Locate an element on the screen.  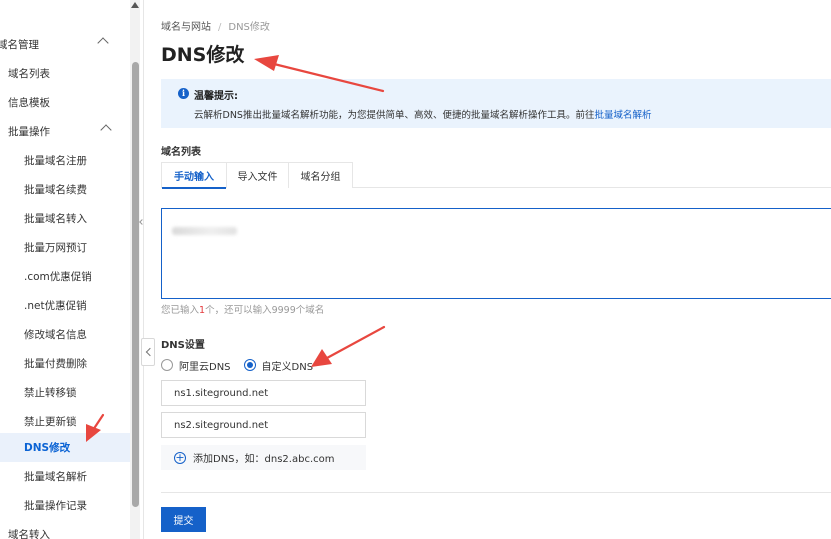
radio-label: 阿里云DNS is located at coordinates (205, 367).